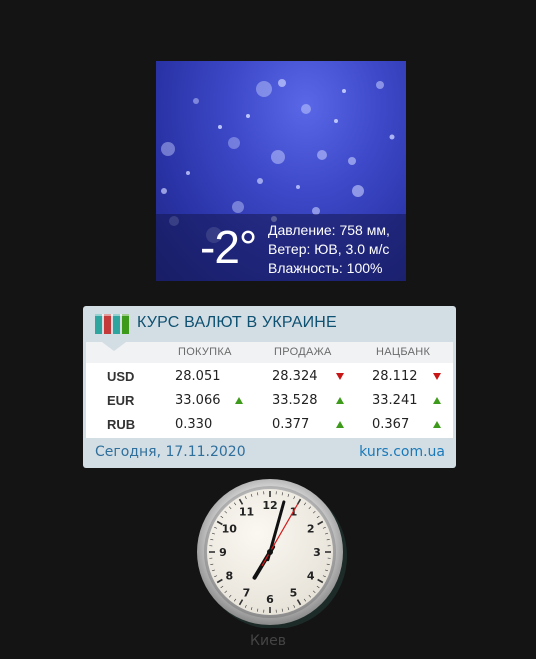 This screenshot has height=659, width=536. What do you see at coordinates (237, 322) in the screenshot?
I see `rates-title: КУРС ВАЛЮТ В УКРАИНЕ` at bounding box center [237, 322].